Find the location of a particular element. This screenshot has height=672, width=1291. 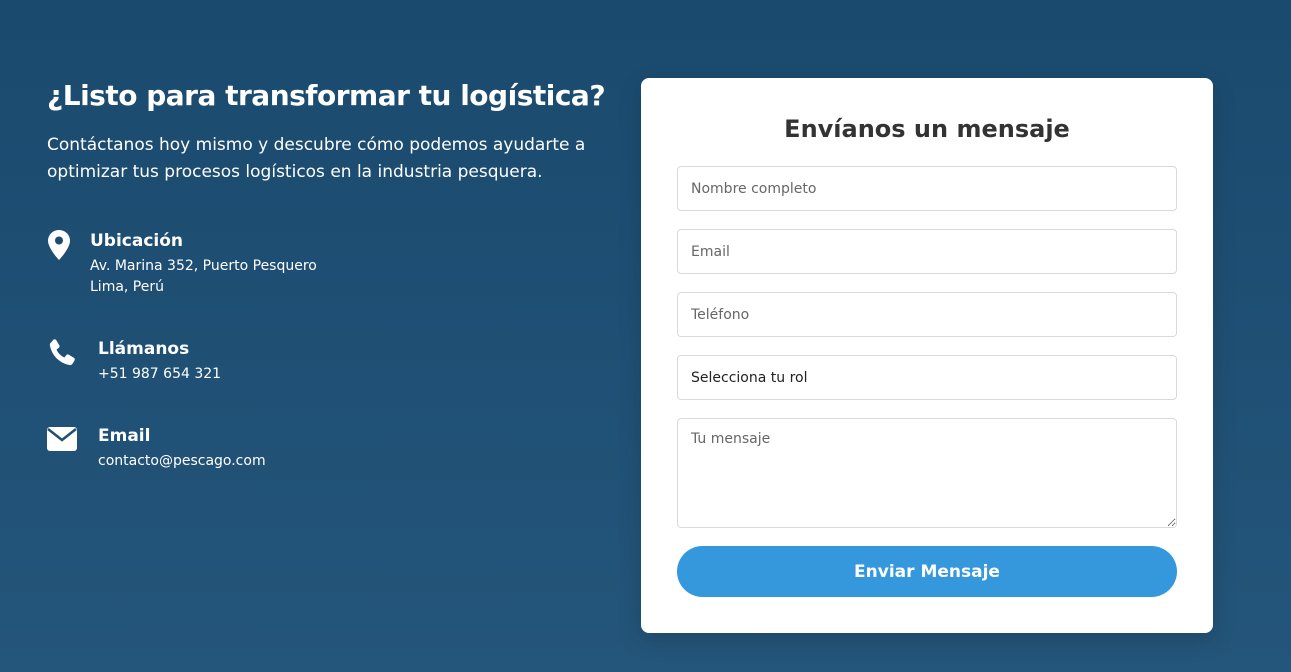

message-textarea is located at coordinates (927, 473).